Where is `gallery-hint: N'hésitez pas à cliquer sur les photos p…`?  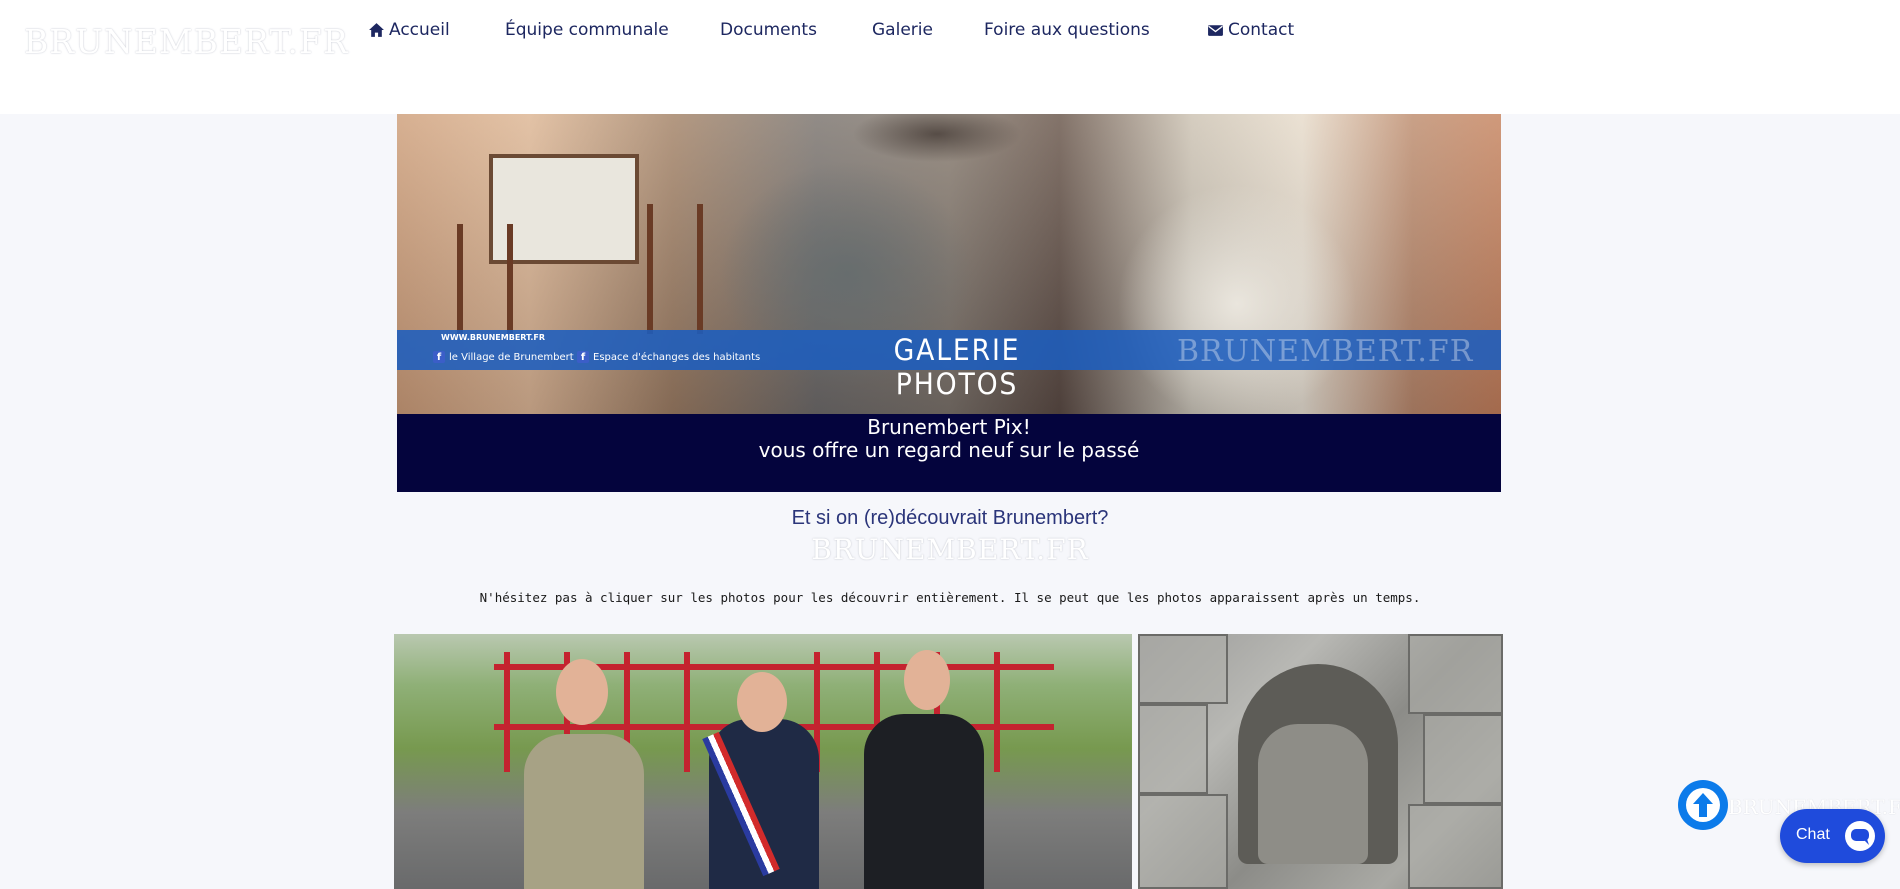
gallery-hint: N'hésitez pas à cliquer sur les photos p… is located at coordinates (950, 597).